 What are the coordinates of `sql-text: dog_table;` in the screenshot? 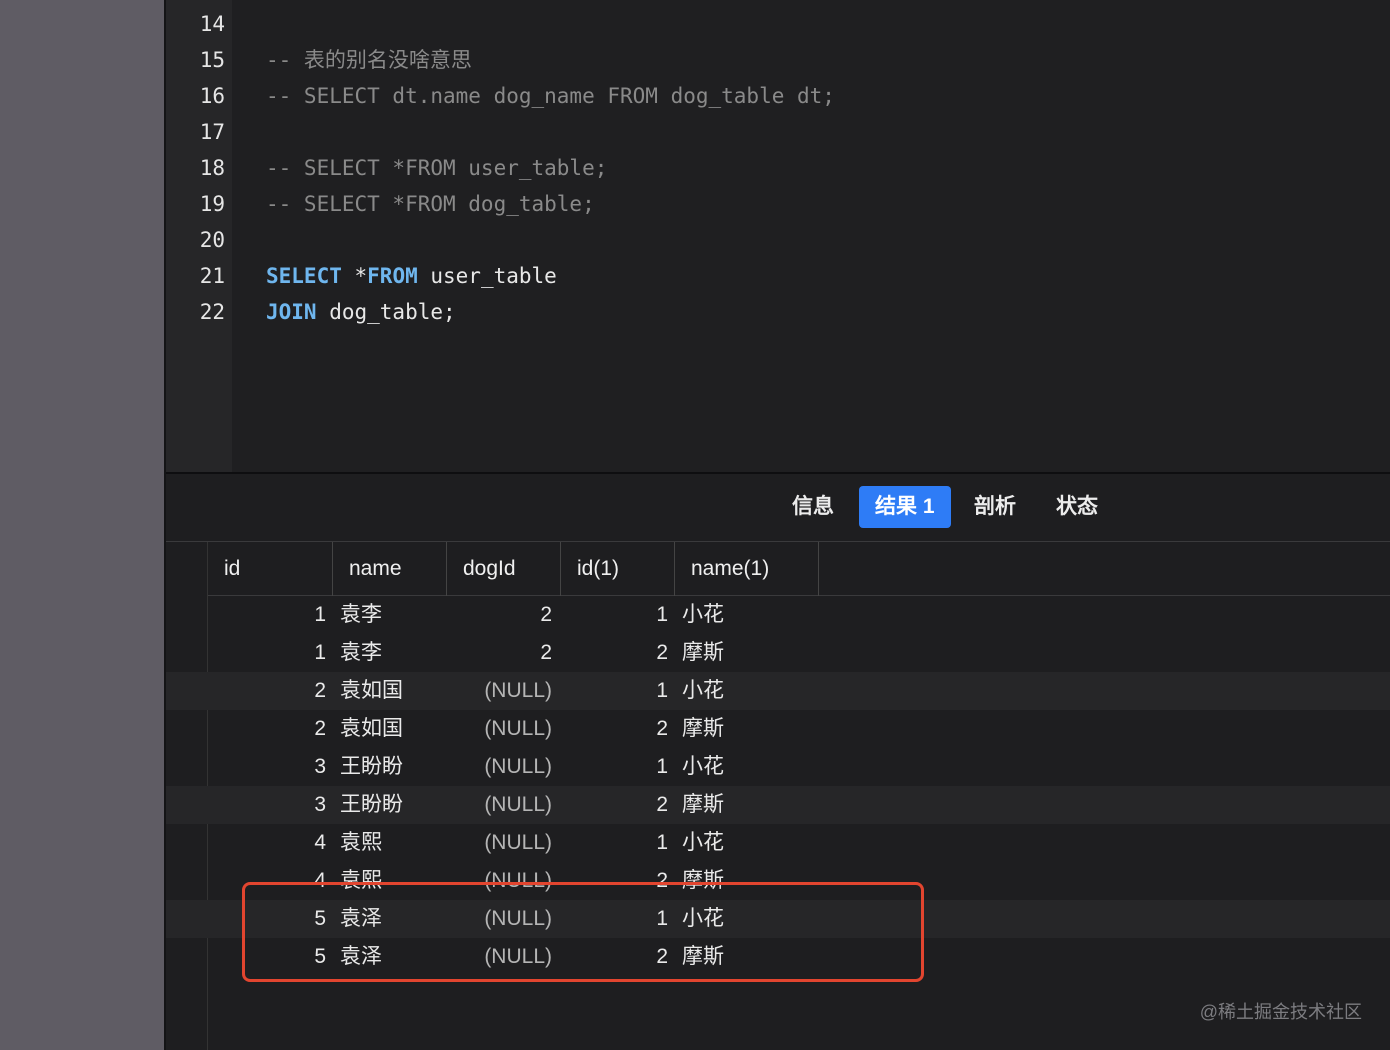 It's located at (386, 312).